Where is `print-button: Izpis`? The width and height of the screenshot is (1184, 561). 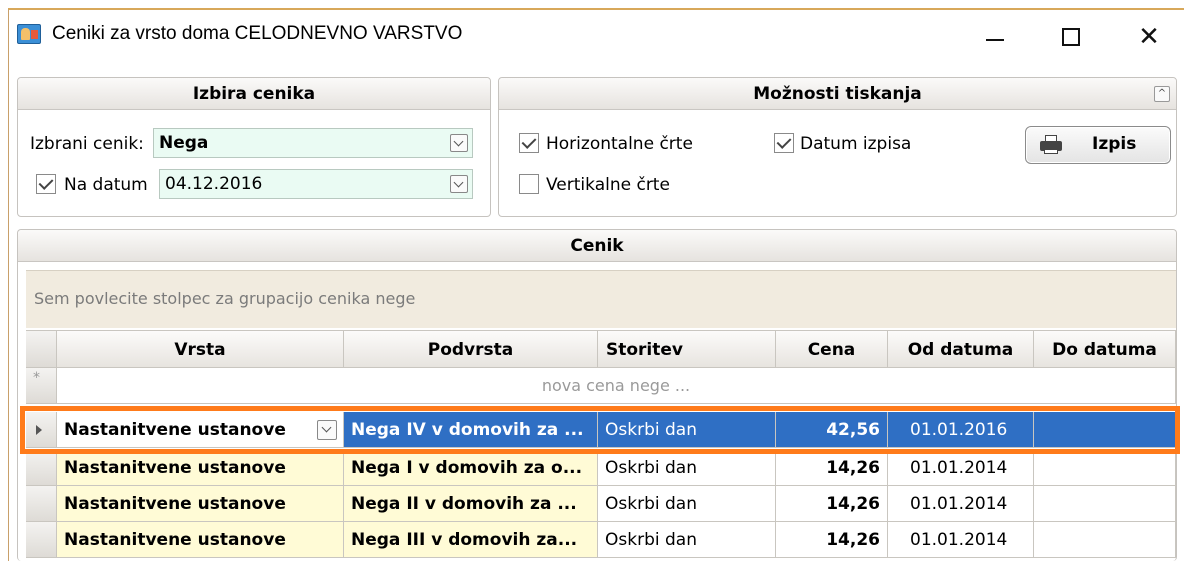
print-button: Izpis is located at coordinates (1098, 145).